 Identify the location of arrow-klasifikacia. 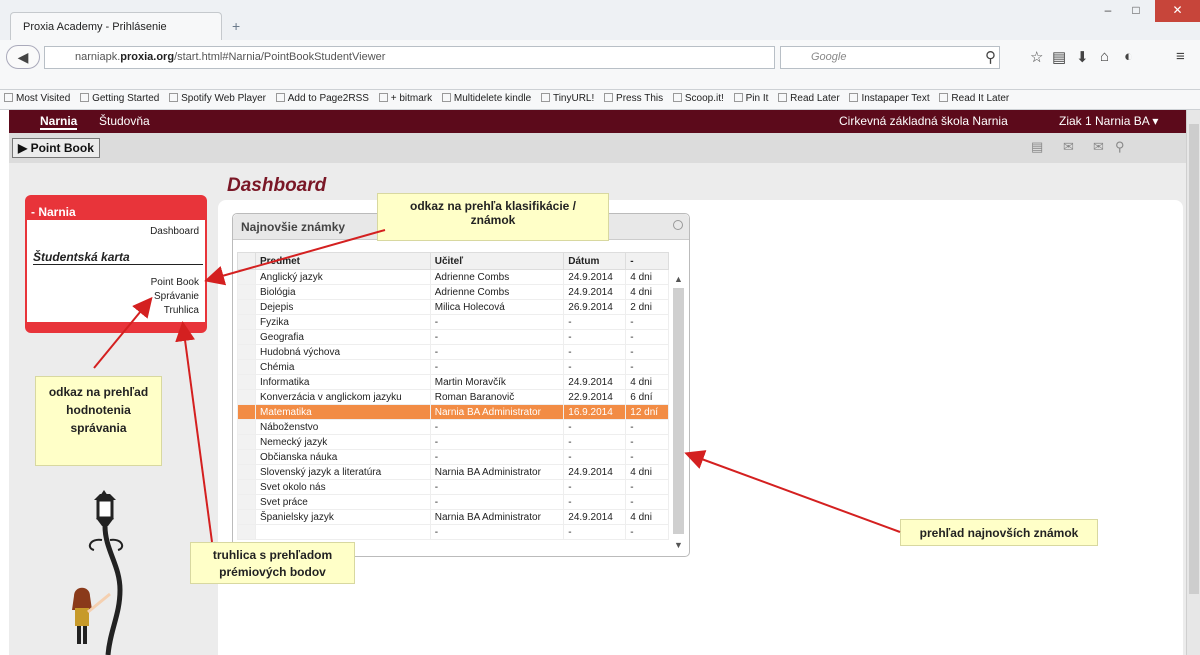
(295, 257).